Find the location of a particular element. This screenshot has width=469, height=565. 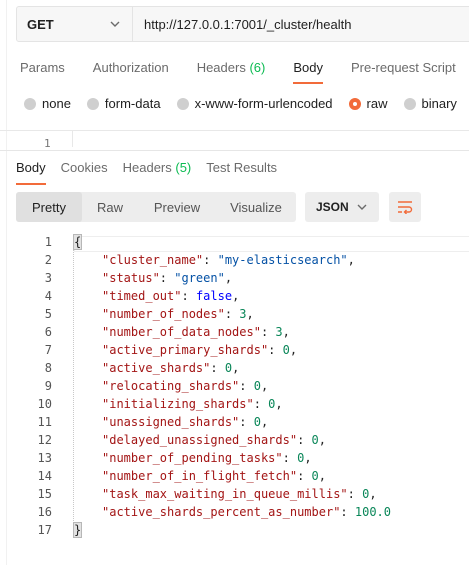

line-number: 8 is located at coordinates (48, 368).